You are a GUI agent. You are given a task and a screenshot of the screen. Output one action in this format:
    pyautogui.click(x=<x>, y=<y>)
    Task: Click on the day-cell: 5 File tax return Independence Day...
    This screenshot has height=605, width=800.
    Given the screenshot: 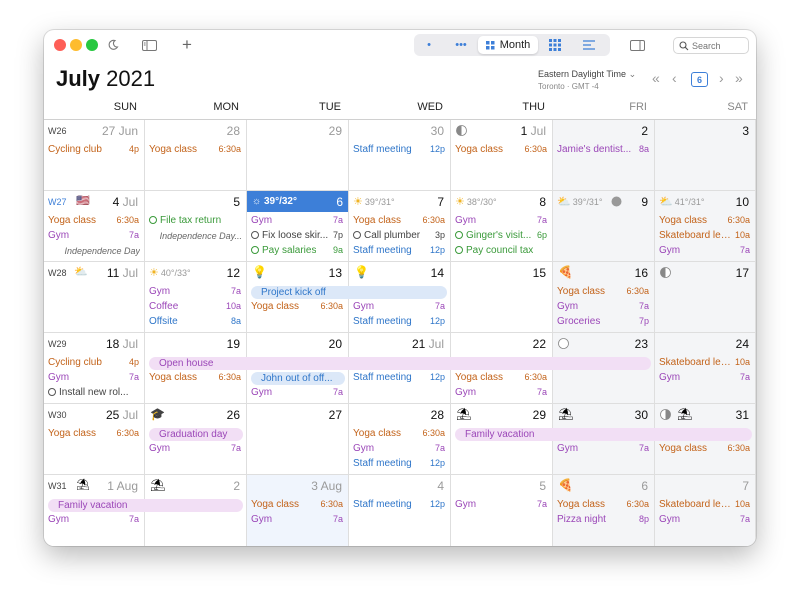 What is the action you would take?
    pyautogui.click(x=196, y=226)
    